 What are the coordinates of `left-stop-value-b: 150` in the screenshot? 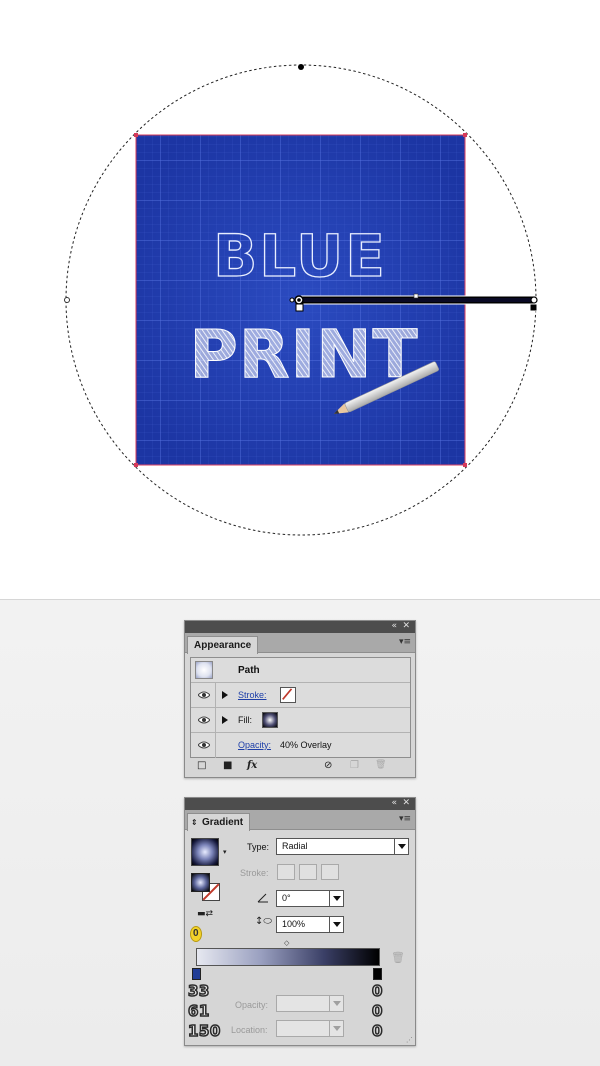 It's located at (204, 1031).